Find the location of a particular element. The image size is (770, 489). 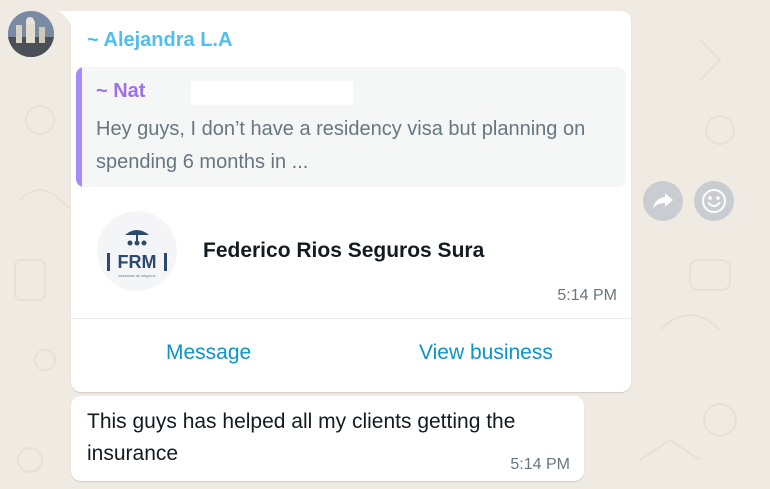

message-button: Message is located at coordinates (208, 353).